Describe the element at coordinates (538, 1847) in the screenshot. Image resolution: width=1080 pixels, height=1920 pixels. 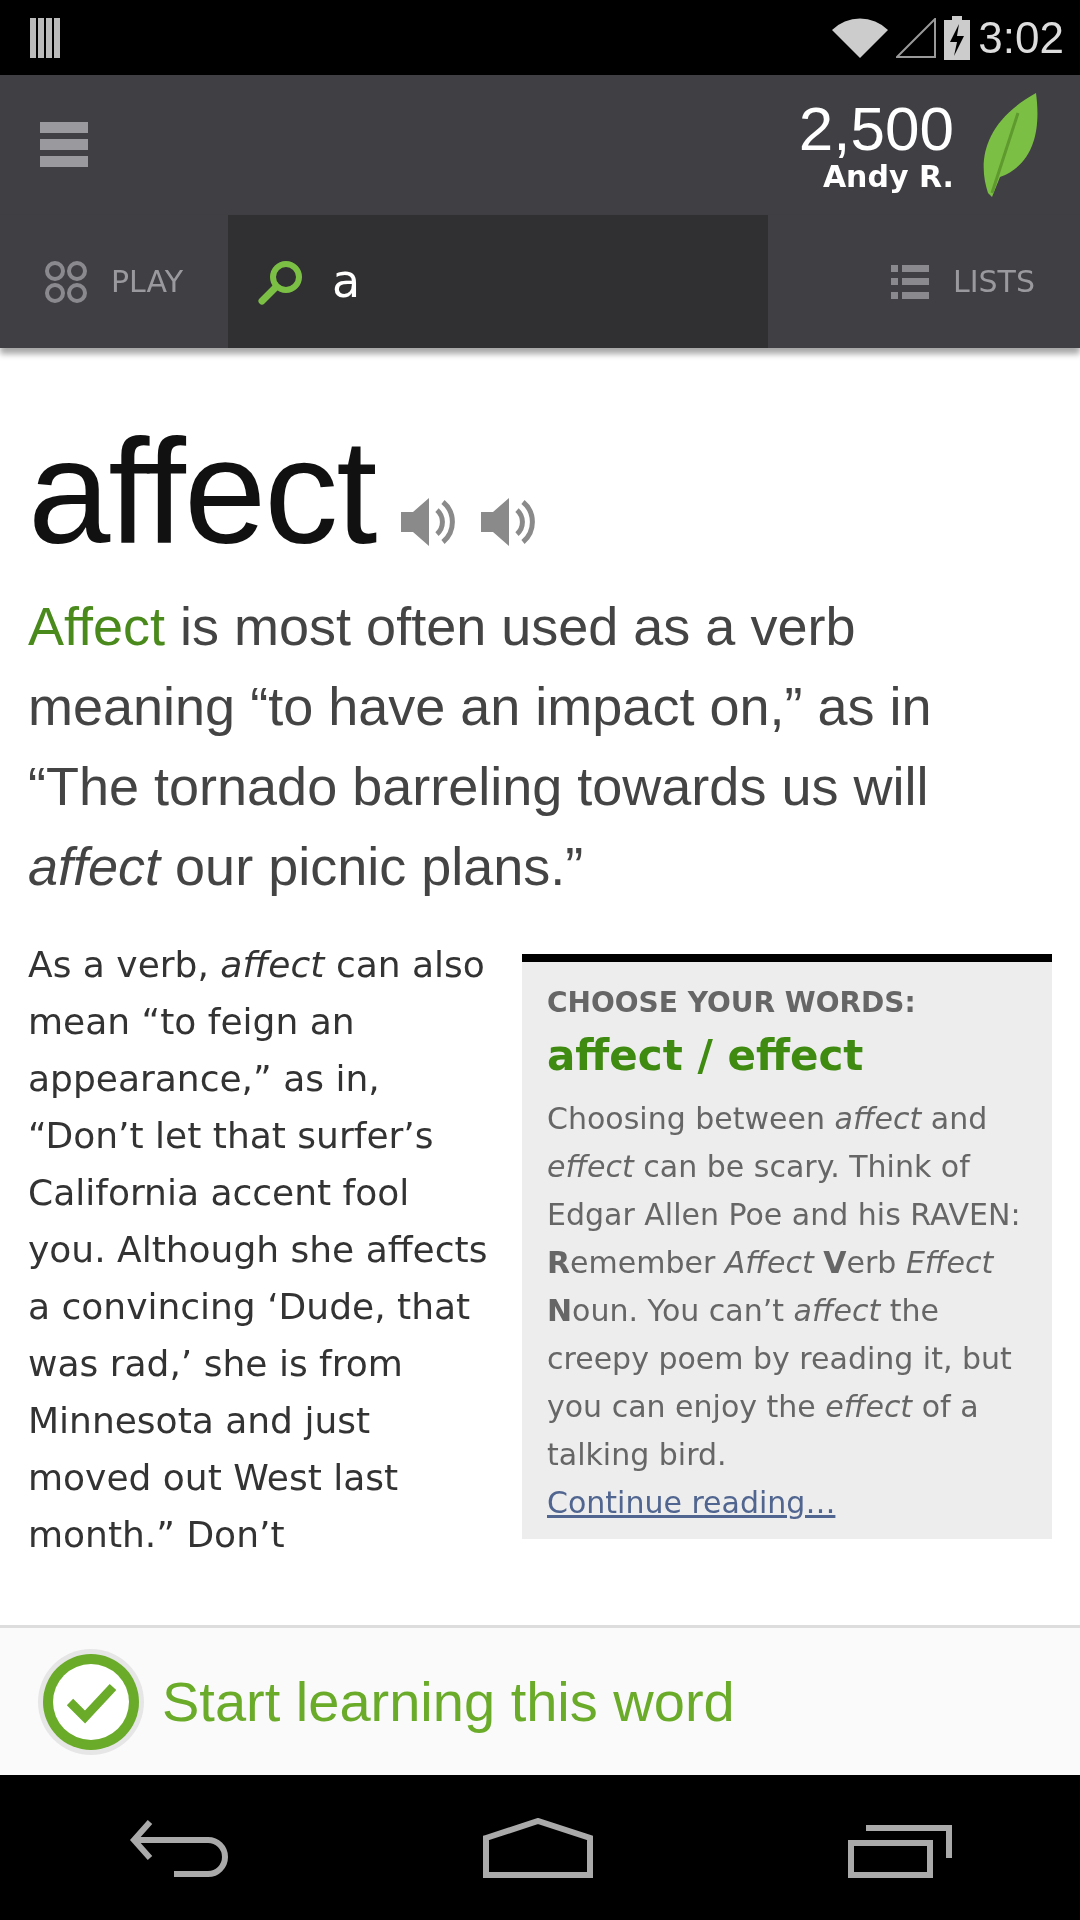
I see `home-icon` at that location.